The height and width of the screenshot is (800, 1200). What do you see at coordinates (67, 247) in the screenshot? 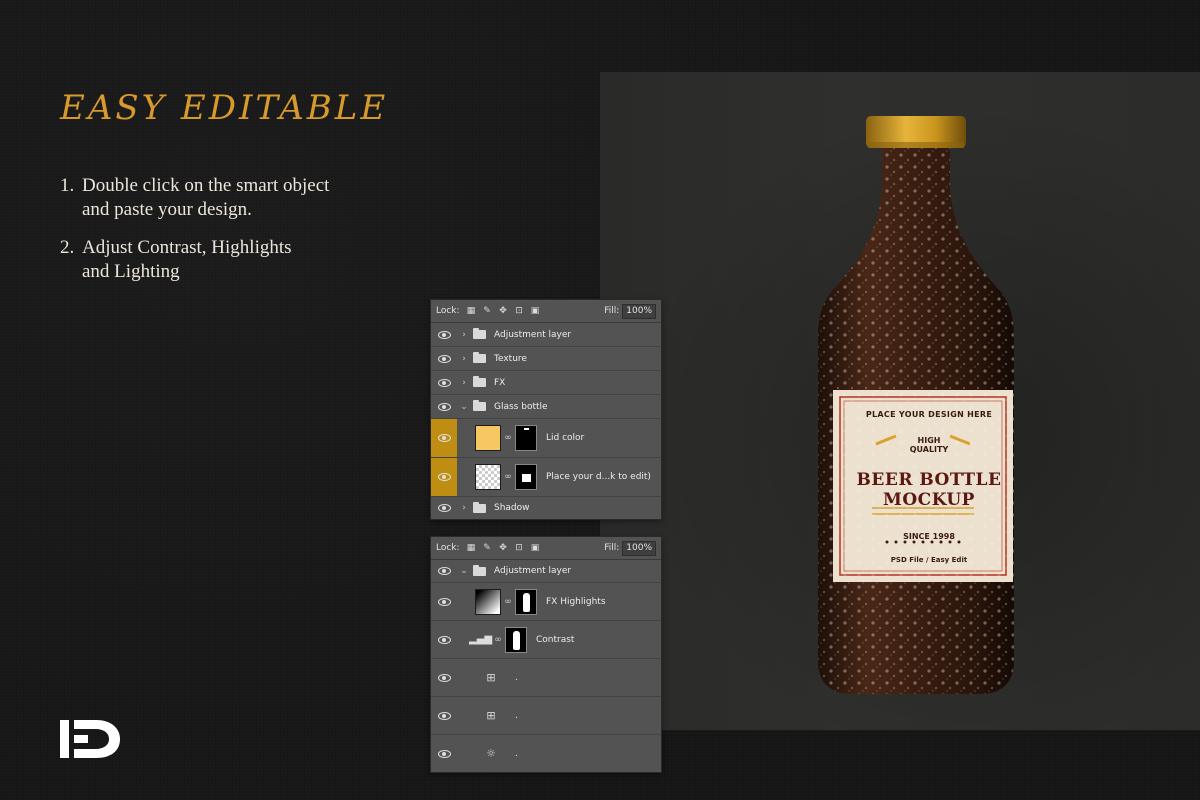
I see `step-2-number: 2.` at bounding box center [67, 247].